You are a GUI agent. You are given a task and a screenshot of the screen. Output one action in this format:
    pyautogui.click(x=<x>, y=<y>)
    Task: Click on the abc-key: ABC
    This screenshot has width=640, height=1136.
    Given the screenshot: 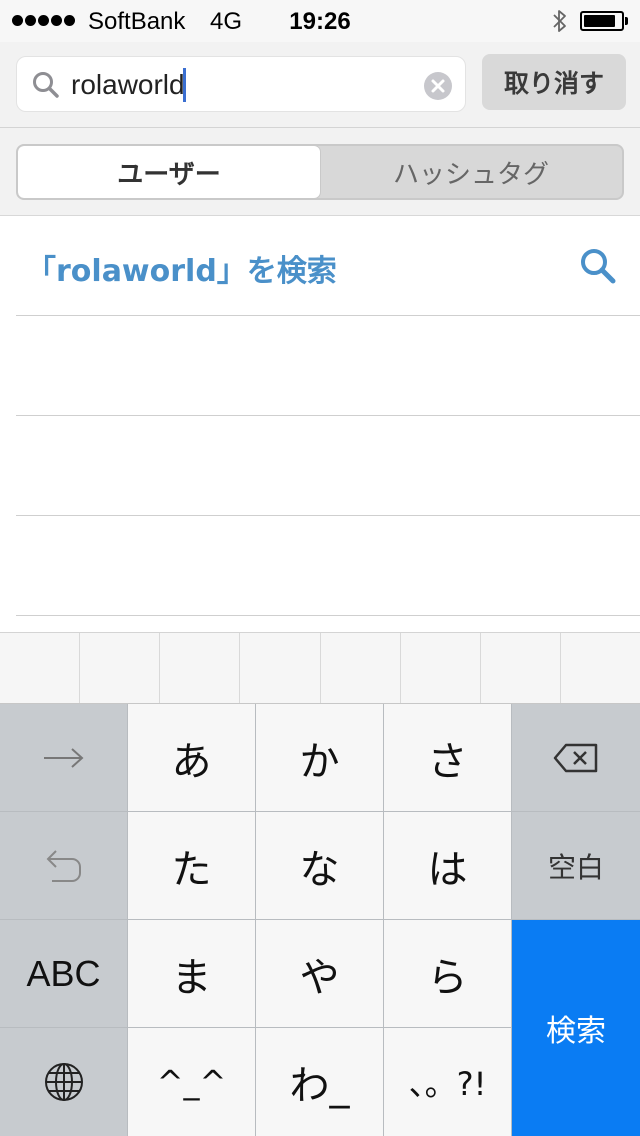 What is the action you would take?
    pyautogui.click(x=64, y=974)
    